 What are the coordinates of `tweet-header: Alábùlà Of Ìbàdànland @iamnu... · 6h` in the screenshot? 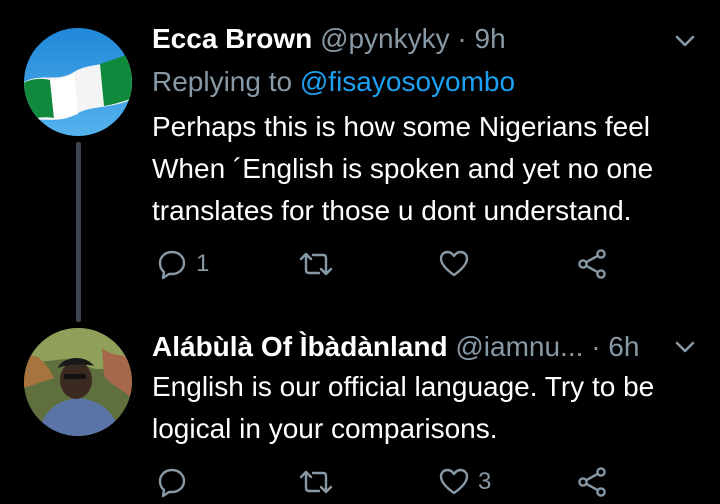 It's located at (416, 347).